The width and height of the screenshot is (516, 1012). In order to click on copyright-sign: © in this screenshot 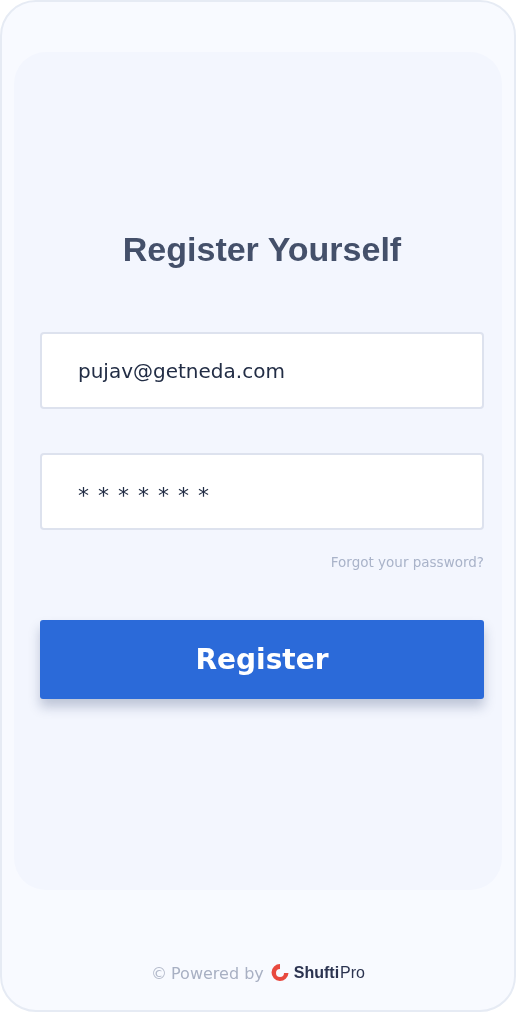, I will do `click(159, 973)`.